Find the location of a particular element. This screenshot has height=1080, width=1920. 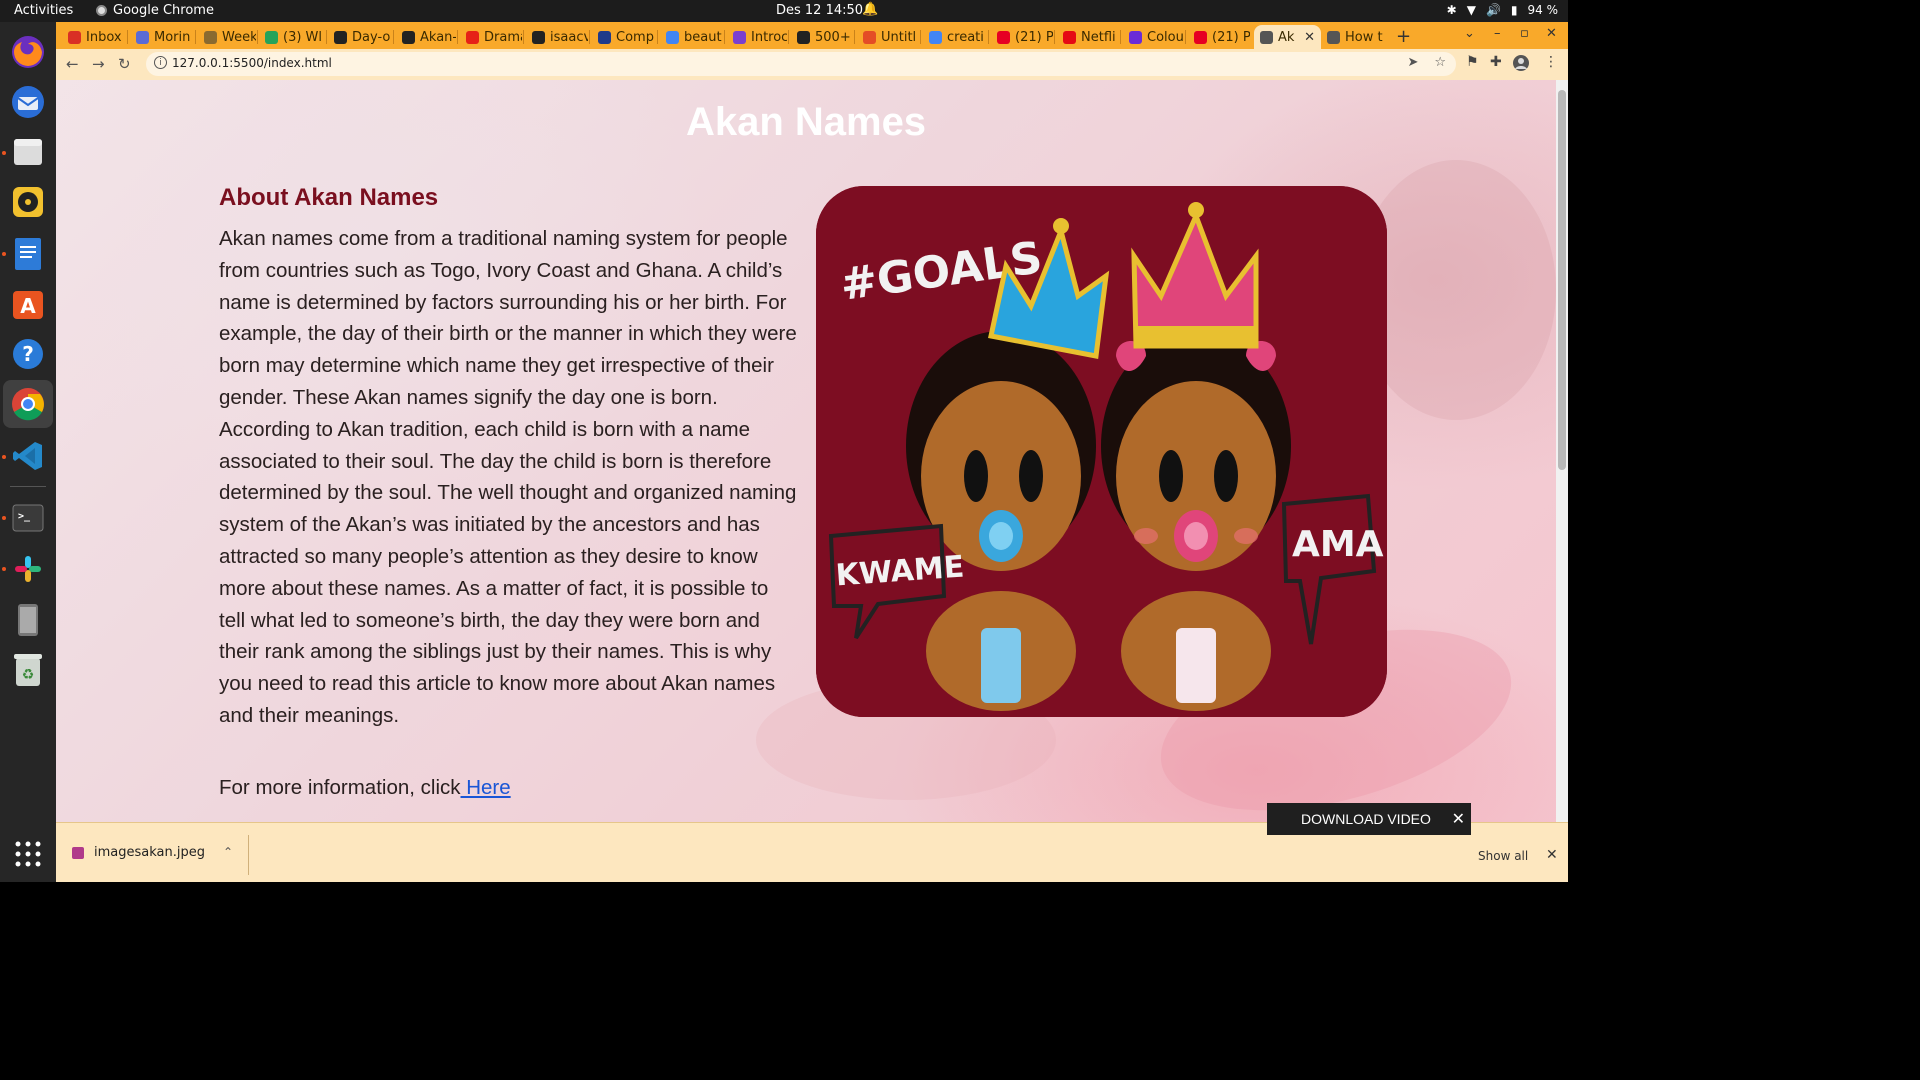

activities-button: Activities is located at coordinates (43, 10).